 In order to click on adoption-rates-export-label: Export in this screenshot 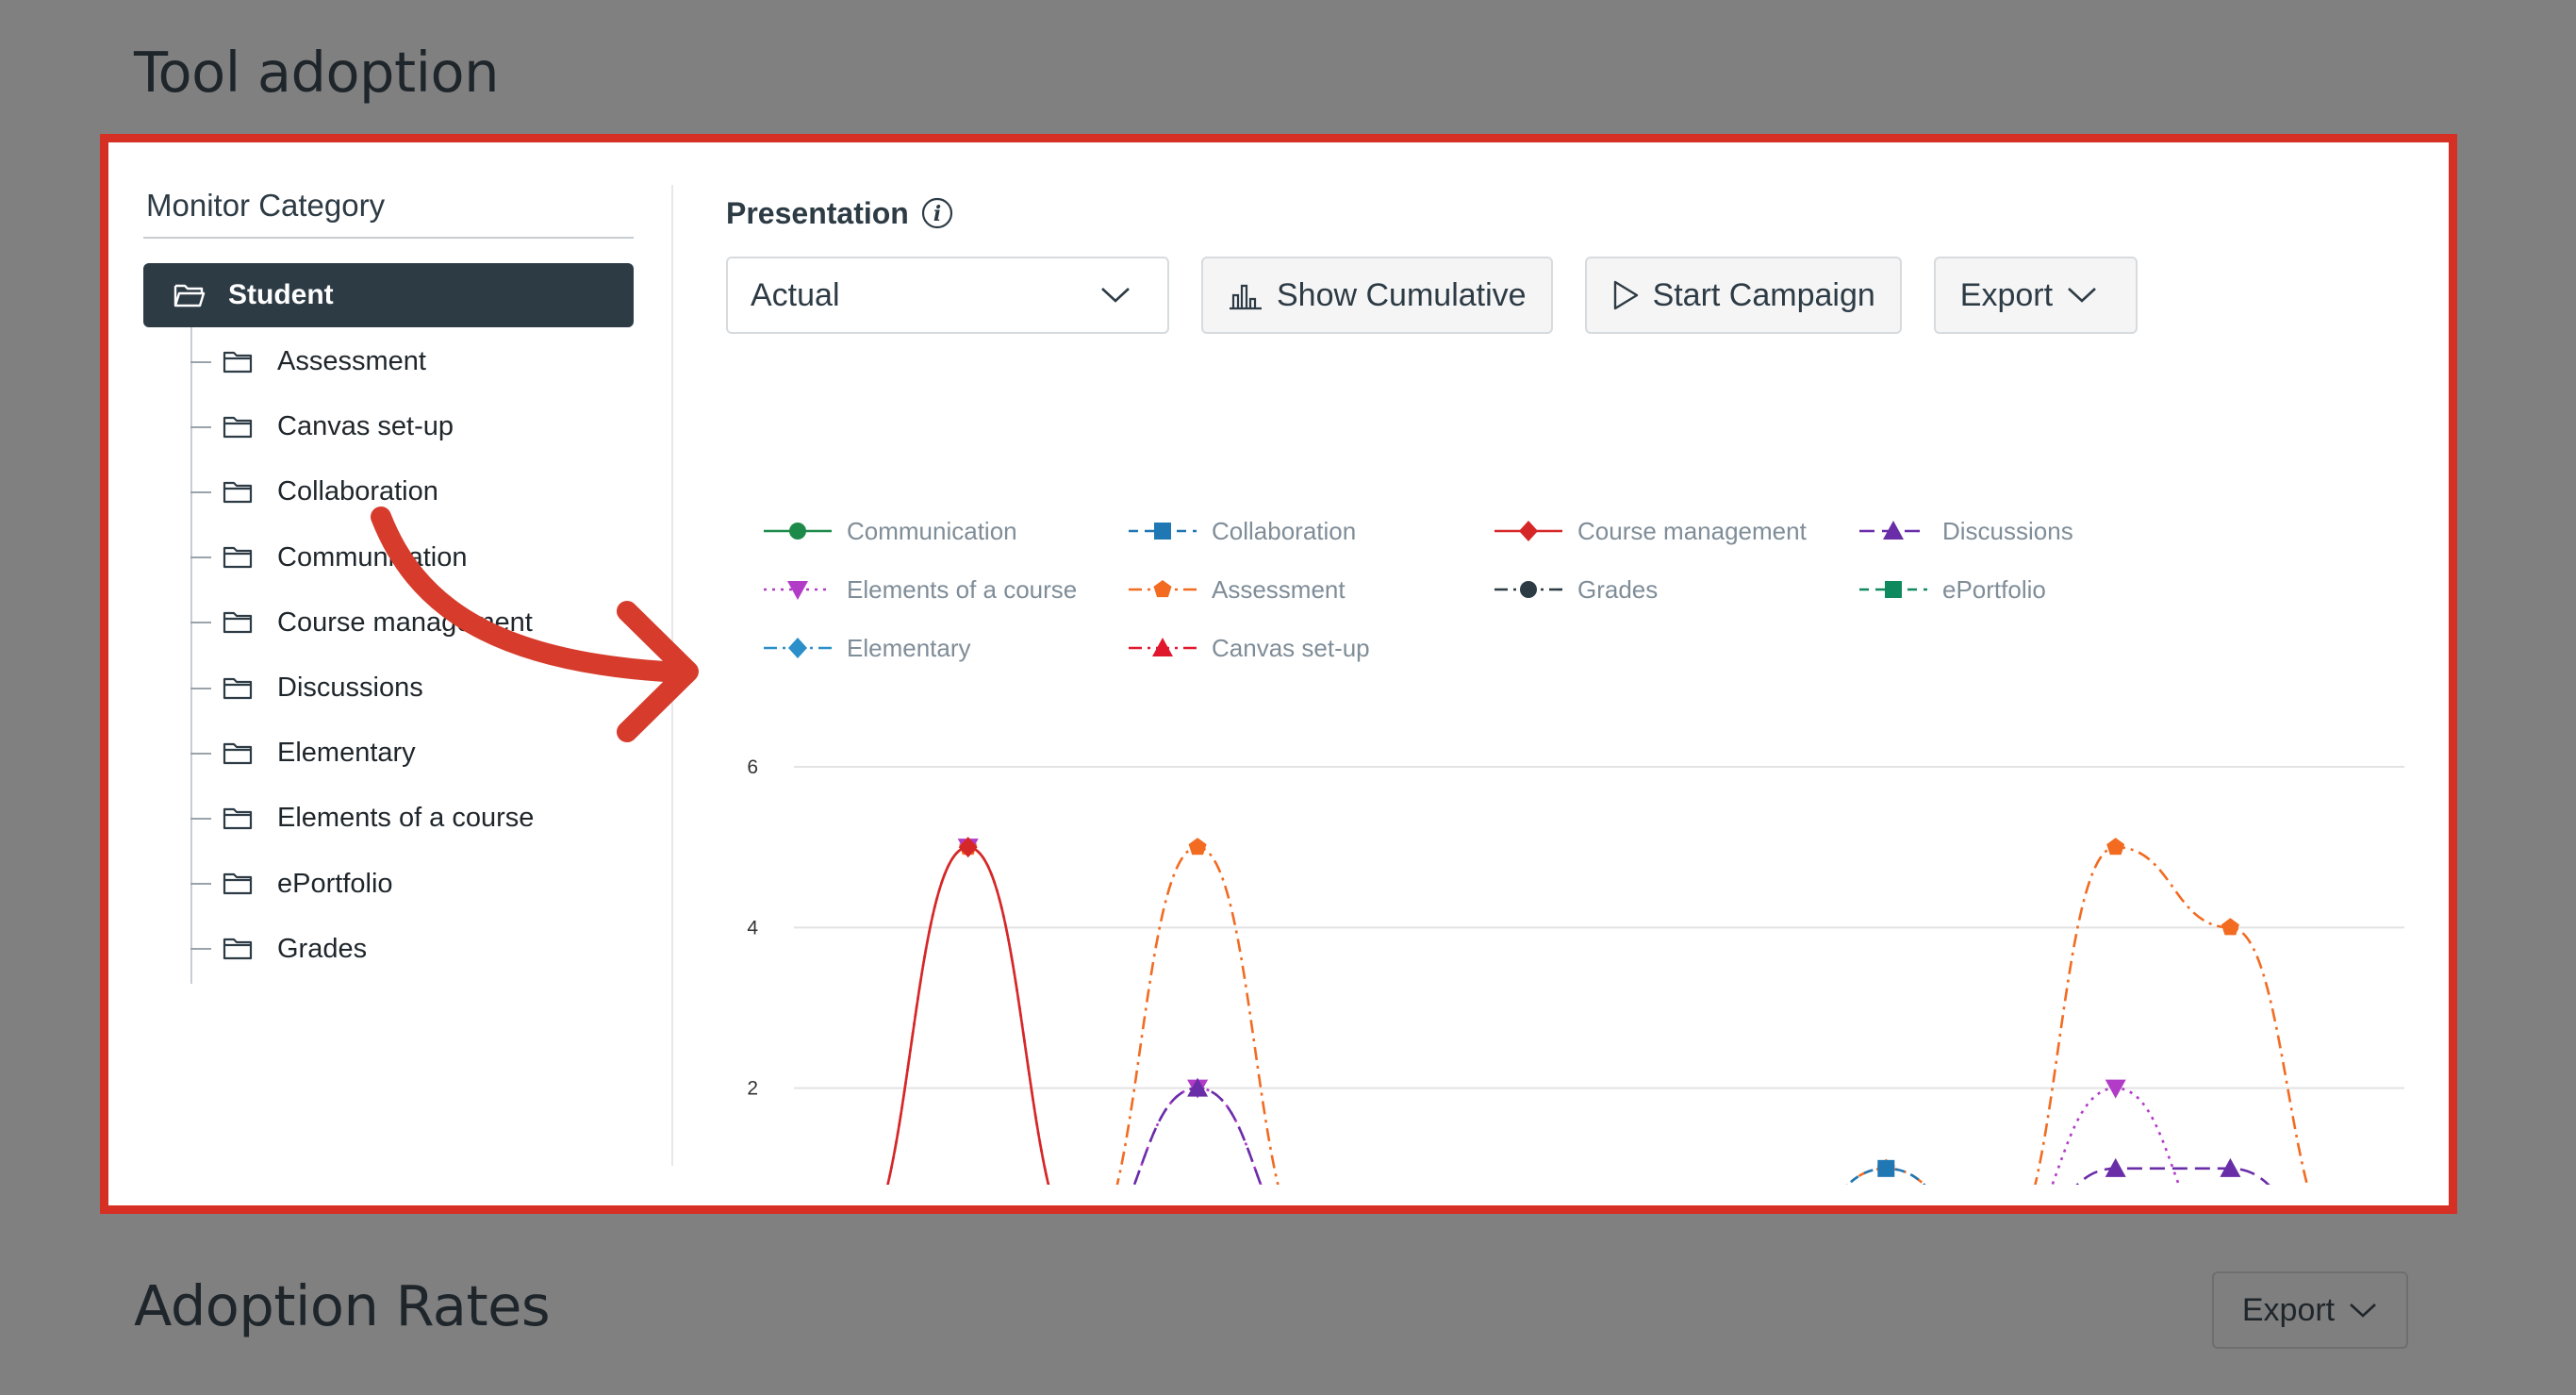, I will do `click(2288, 1309)`.